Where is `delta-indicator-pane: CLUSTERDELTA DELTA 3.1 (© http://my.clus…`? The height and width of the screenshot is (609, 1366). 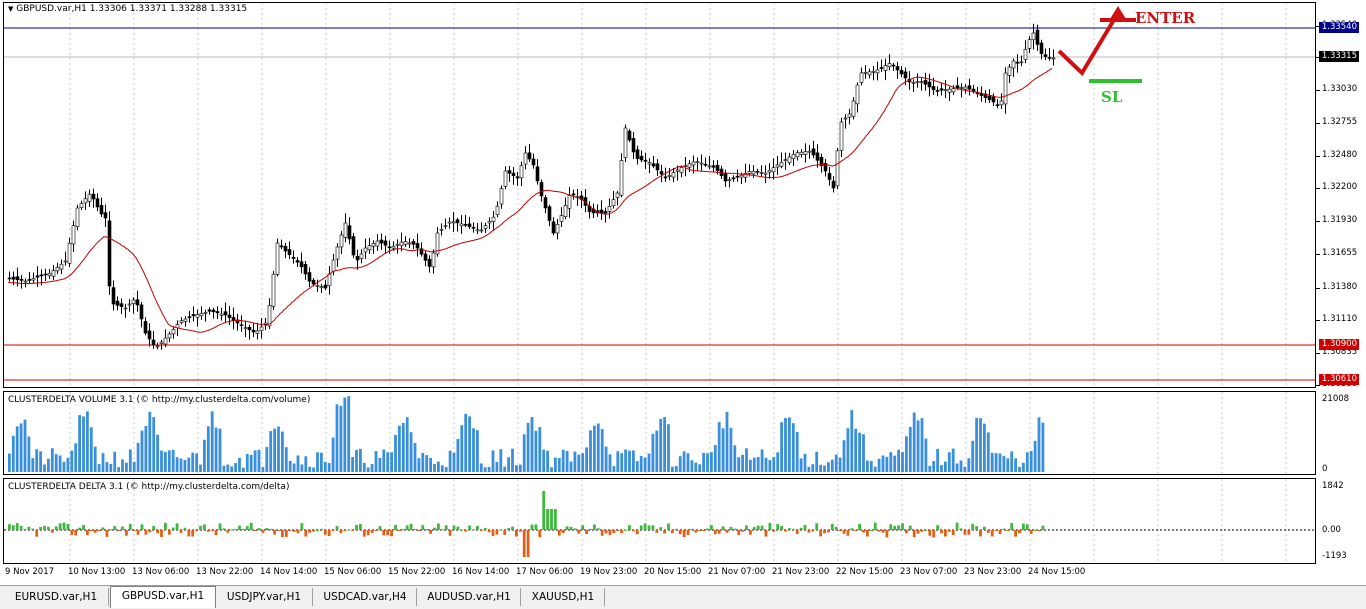
delta-indicator-pane: CLUSTERDELTA DELTA 3.1 (© http://my.clus… is located at coordinates (659, 521).